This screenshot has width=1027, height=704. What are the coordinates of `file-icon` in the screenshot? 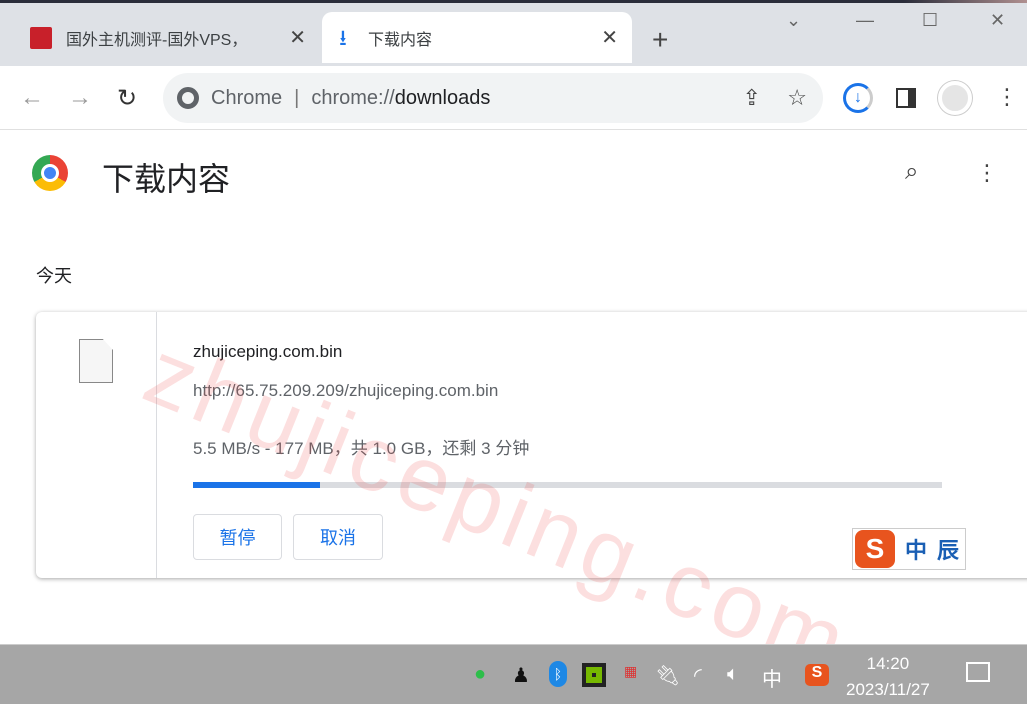 It's located at (96, 361).